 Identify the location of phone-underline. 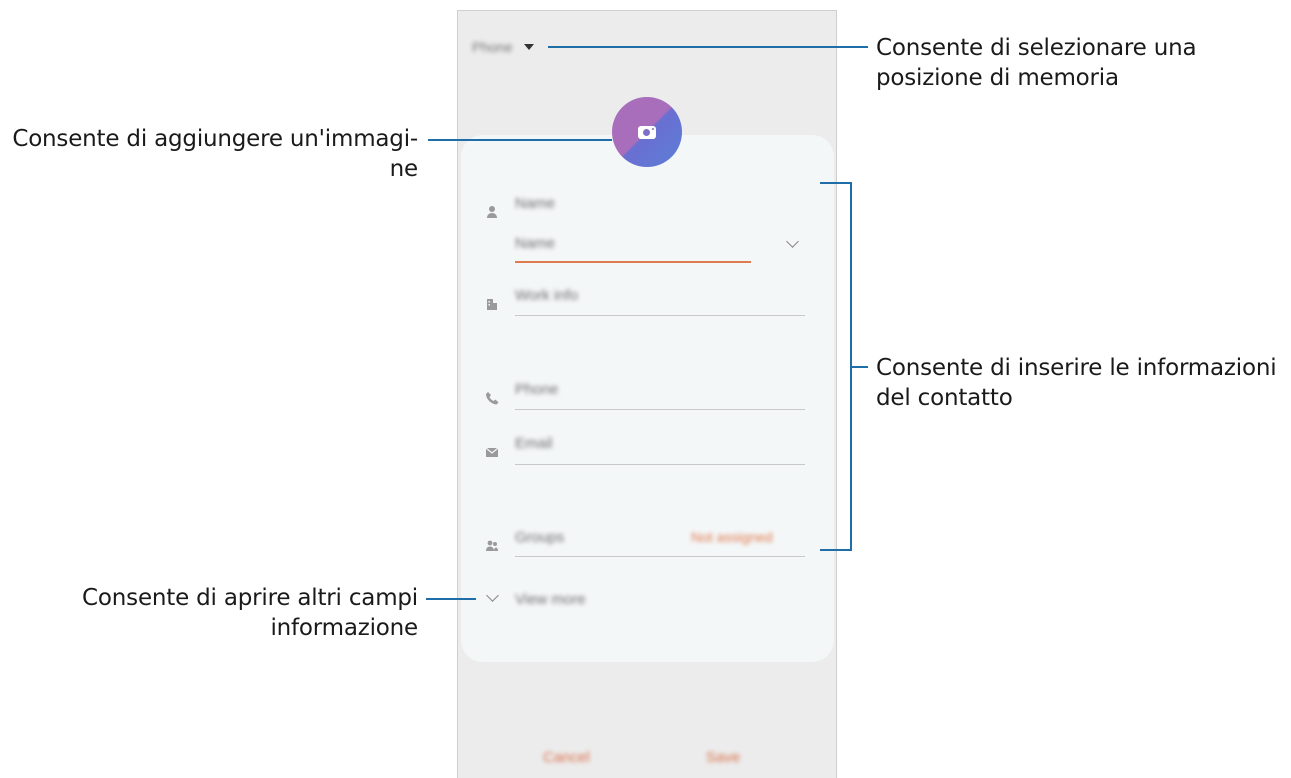
(660, 409).